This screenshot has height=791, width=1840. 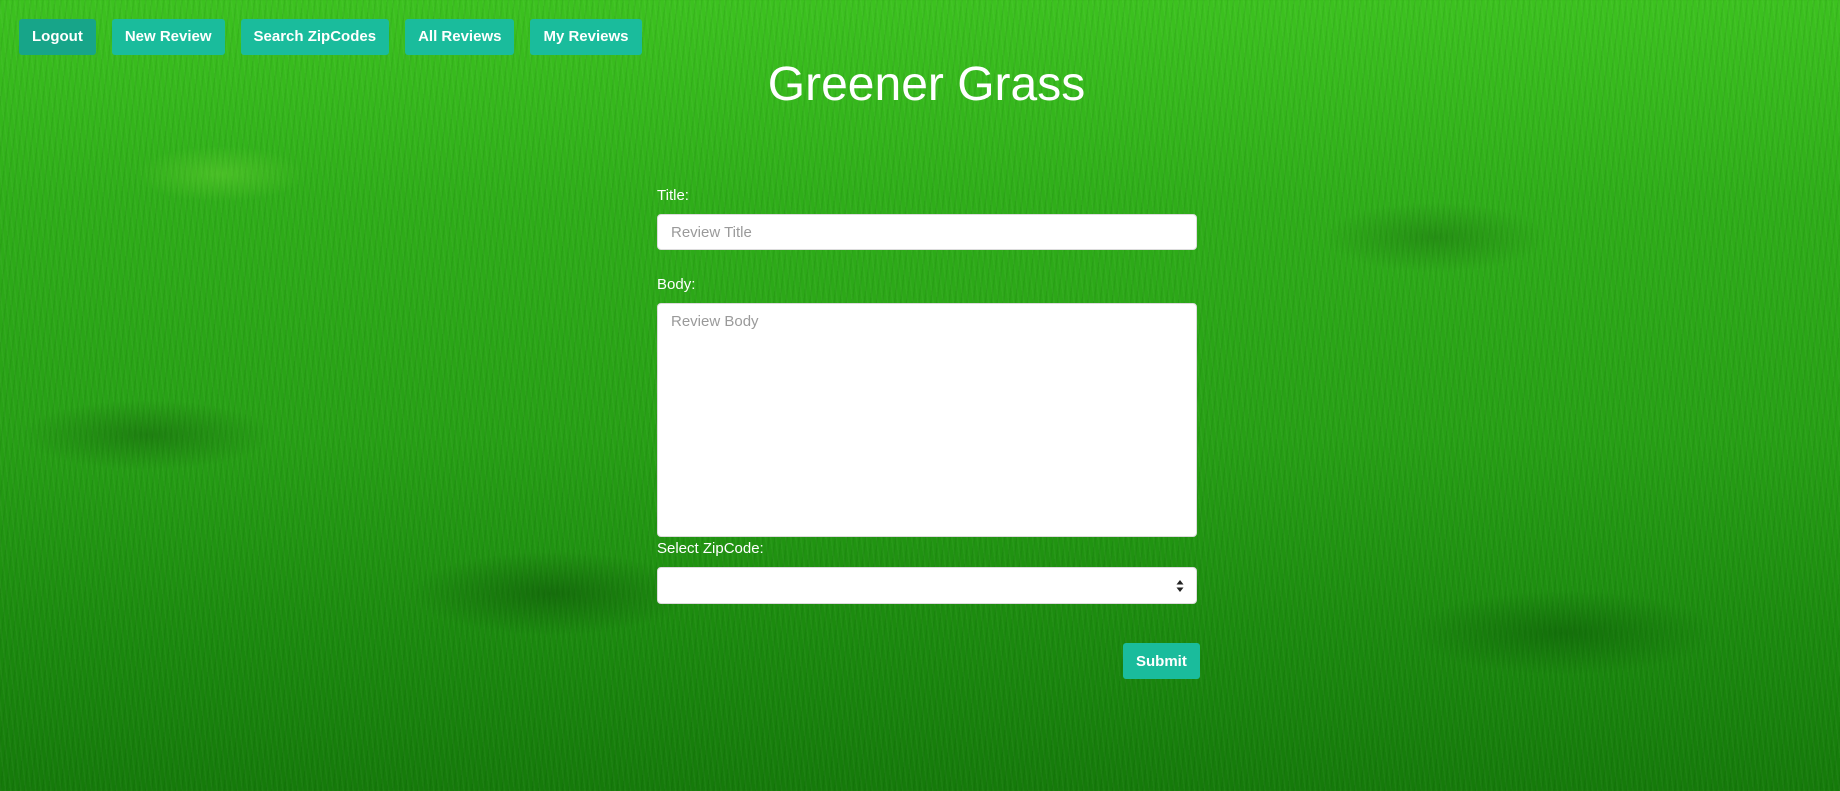 What do you see at coordinates (676, 284) in the screenshot?
I see `body-label: Body:` at bounding box center [676, 284].